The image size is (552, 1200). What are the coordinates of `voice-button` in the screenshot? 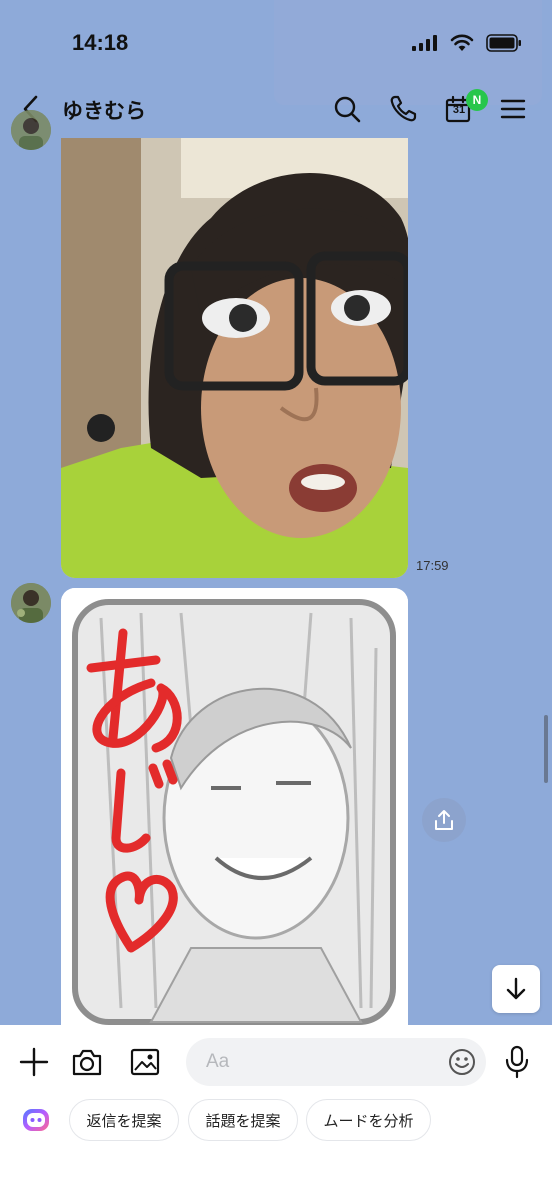 It's located at (517, 1062).